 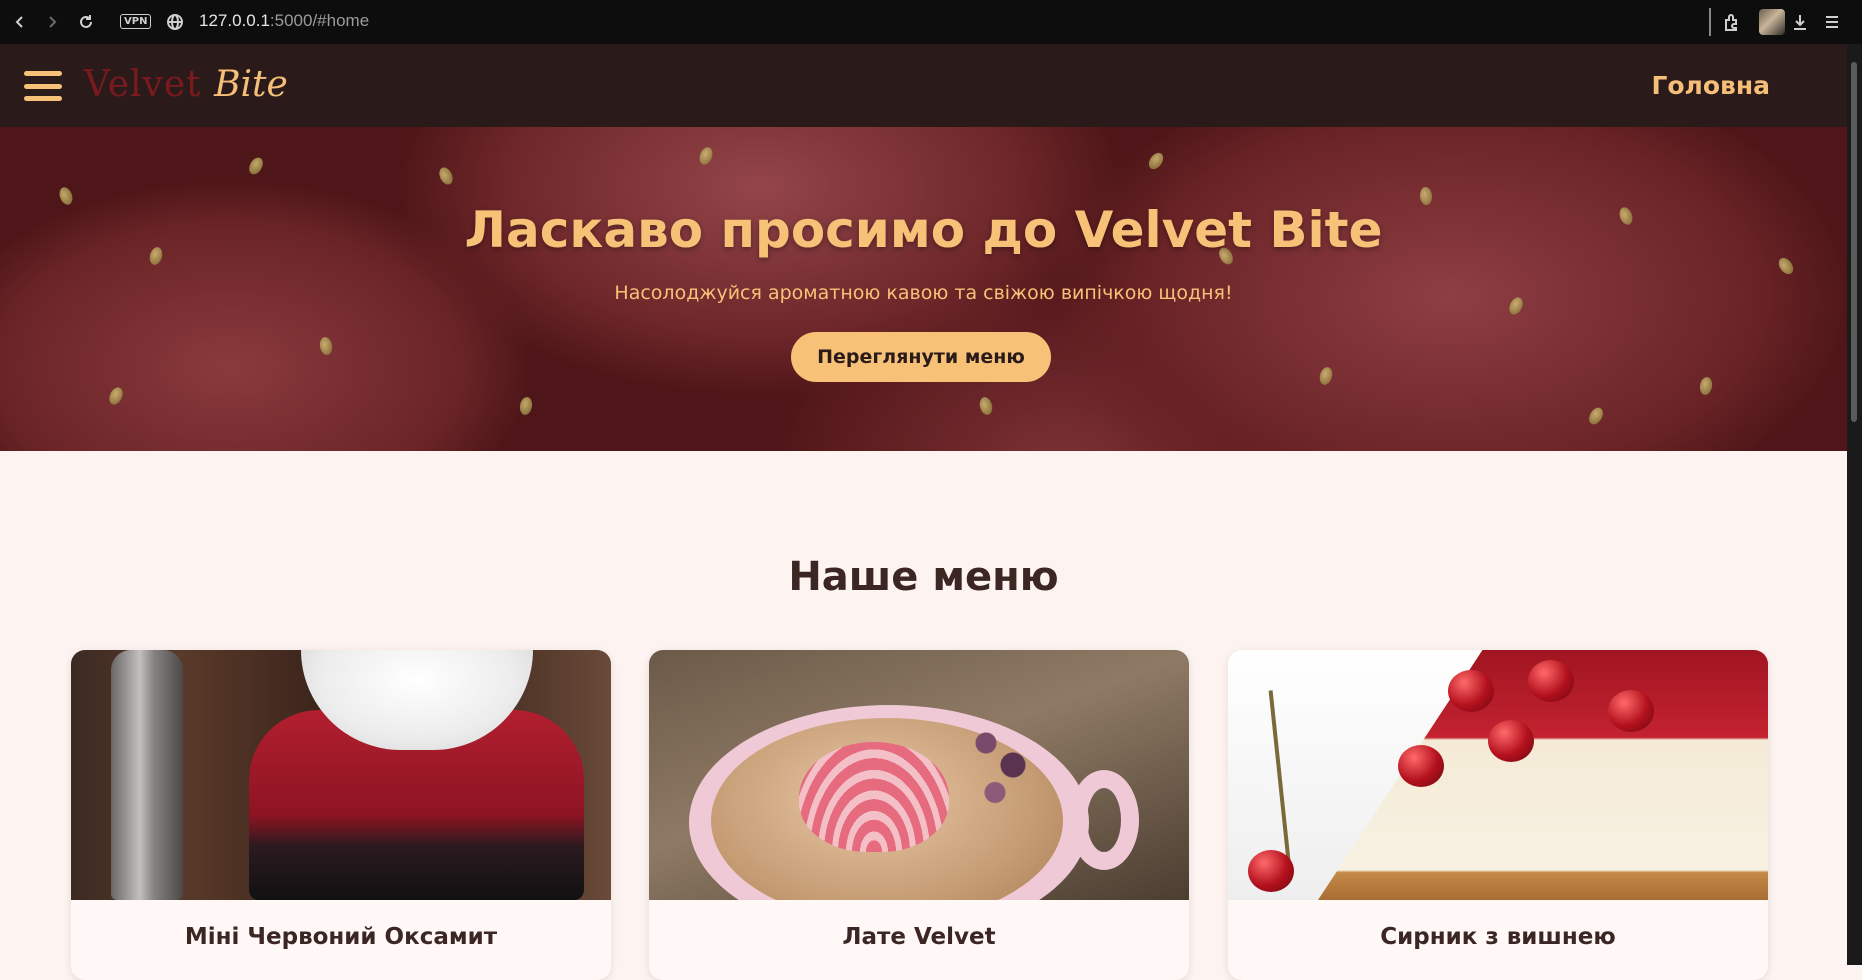 I want to click on menu-item-title: Лате Velvet, so click(x=919, y=937).